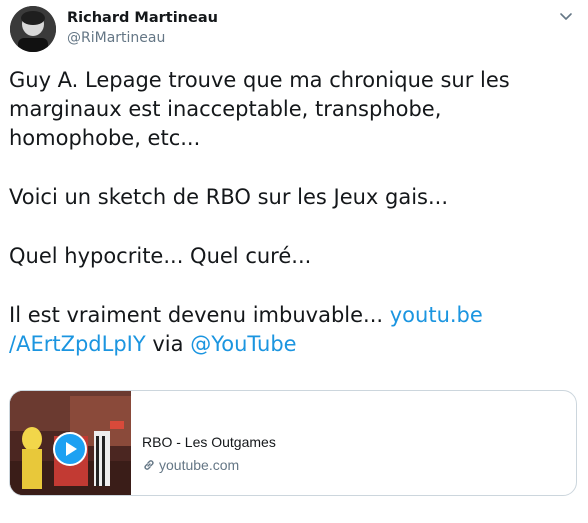 Image resolution: width=588 pixels, height=523 pixels. What do you see at coordinates (116, 38) in the screenshot?
I see `author-handle: @RiMartineau` at bounding box center [116, 38].